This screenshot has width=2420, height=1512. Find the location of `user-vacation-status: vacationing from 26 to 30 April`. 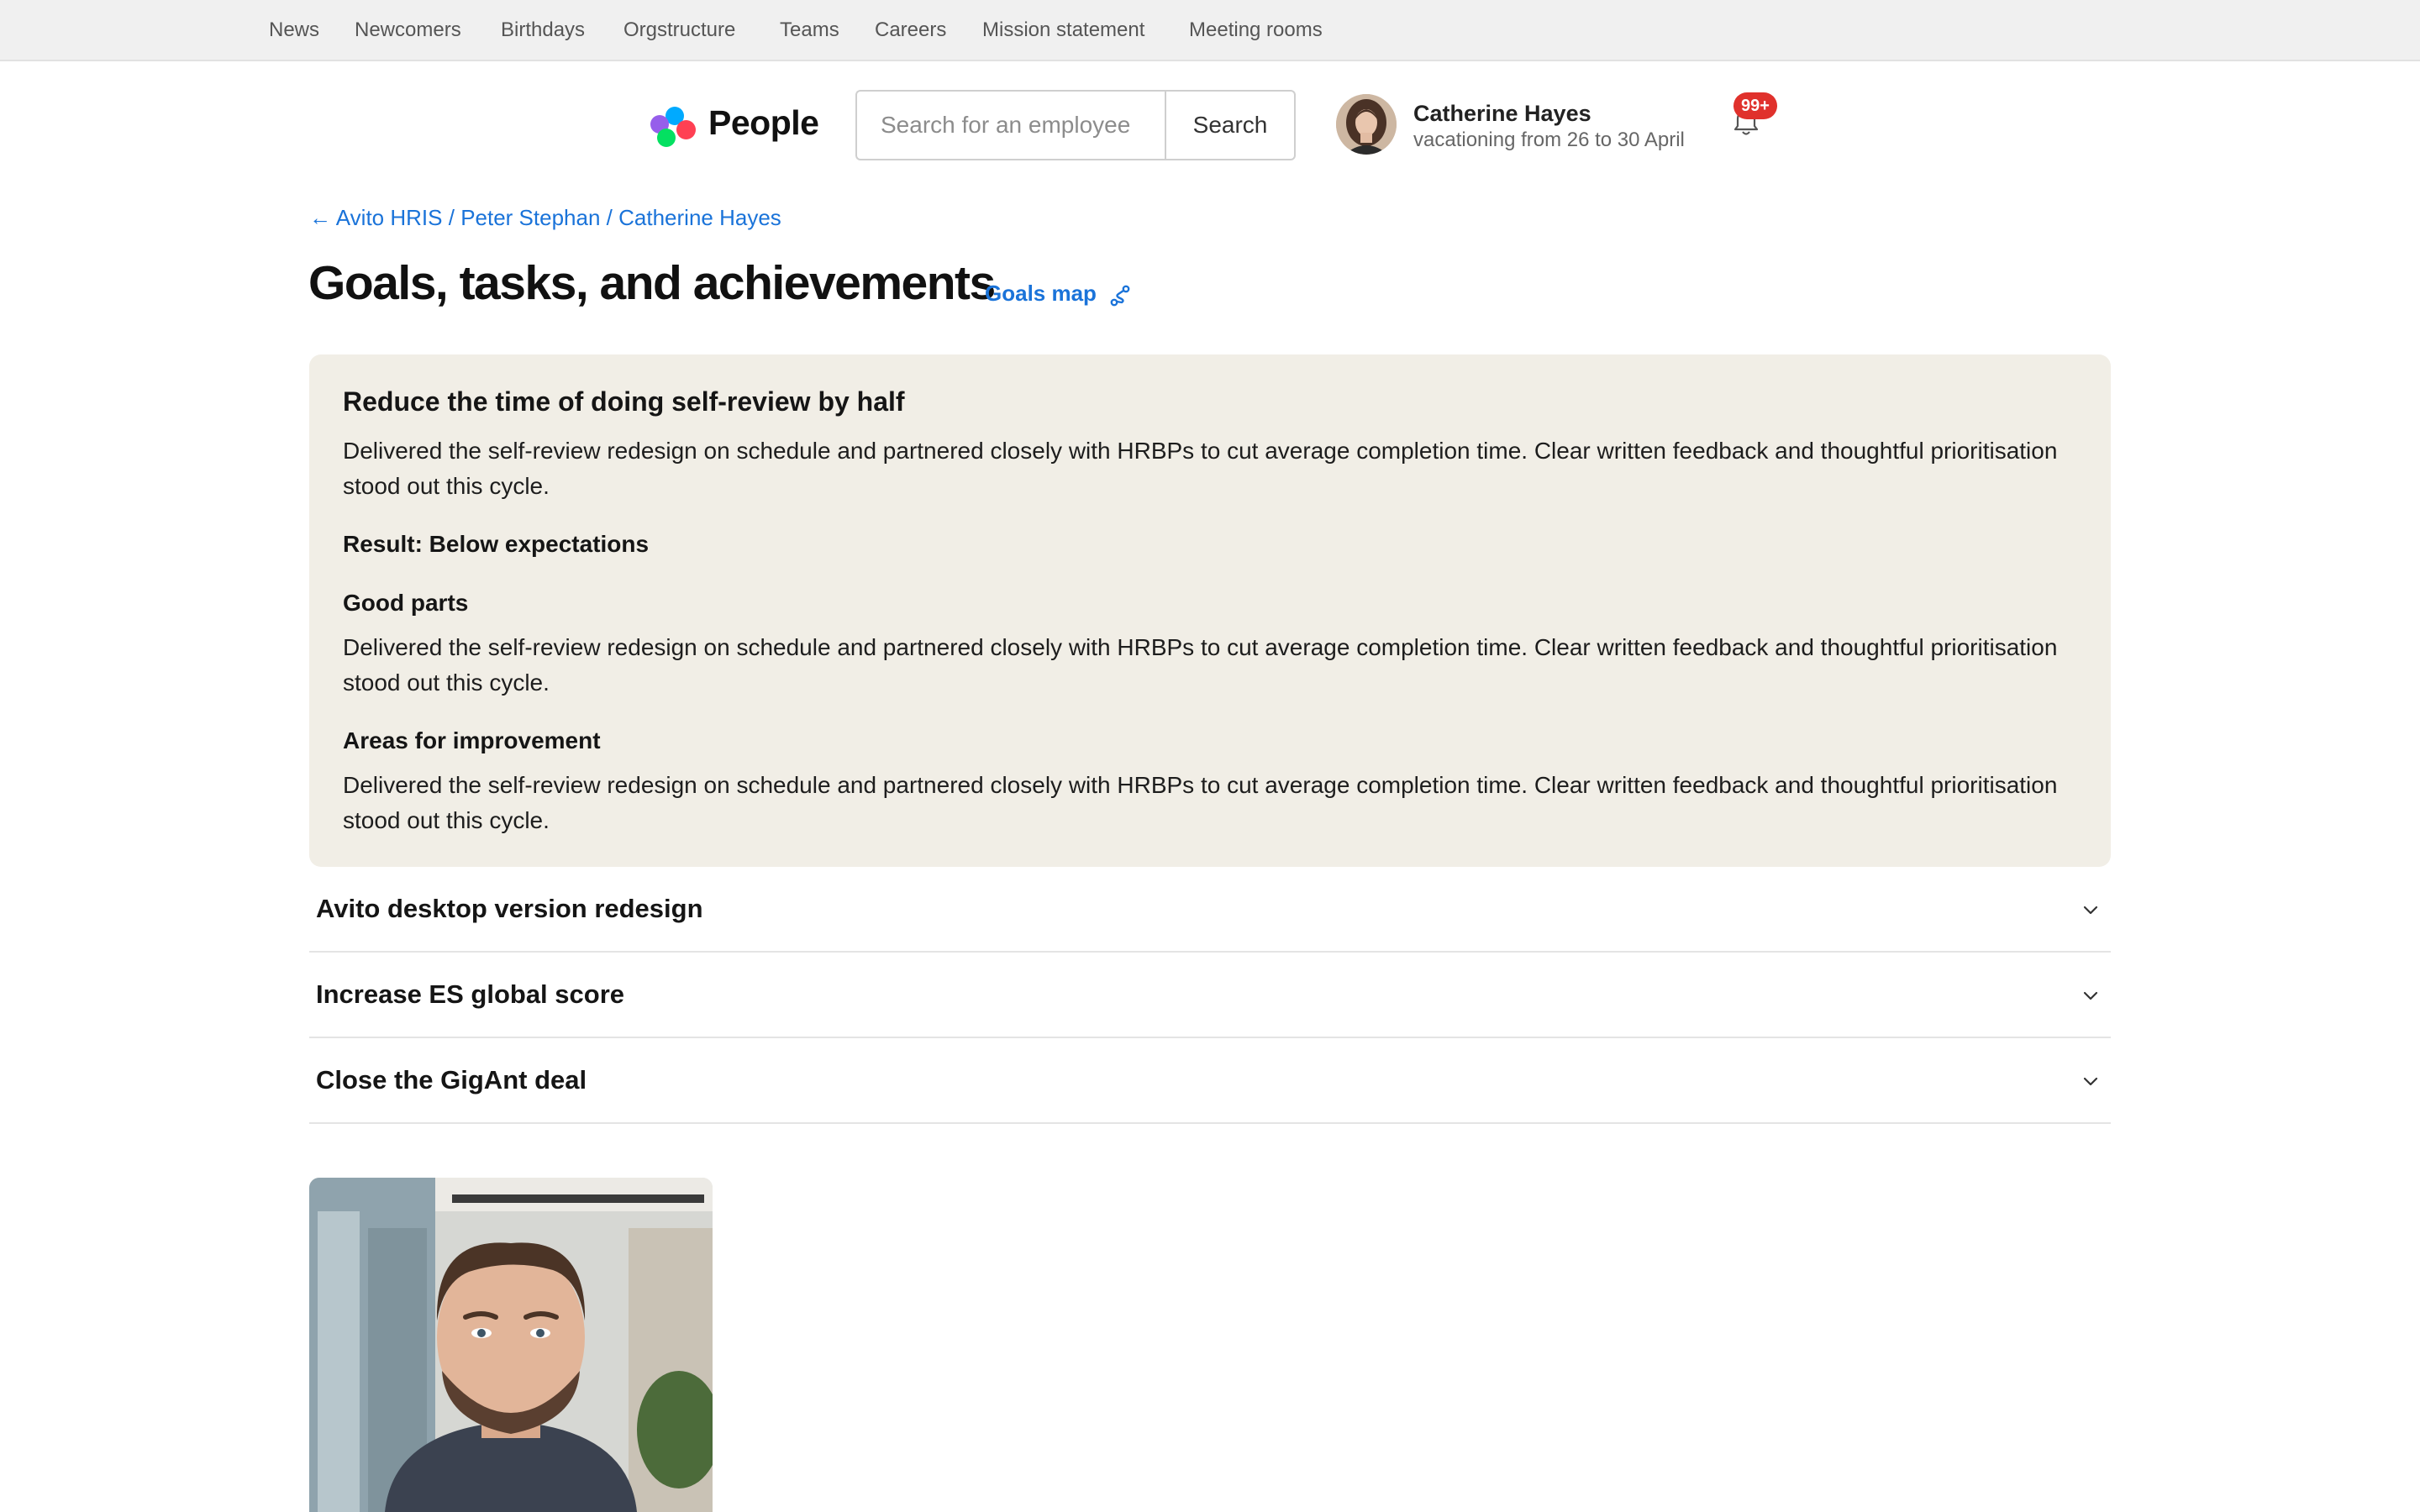

user-vacation-status: vacationing from 26 to 30 April is located at coordinates (1549, 140).